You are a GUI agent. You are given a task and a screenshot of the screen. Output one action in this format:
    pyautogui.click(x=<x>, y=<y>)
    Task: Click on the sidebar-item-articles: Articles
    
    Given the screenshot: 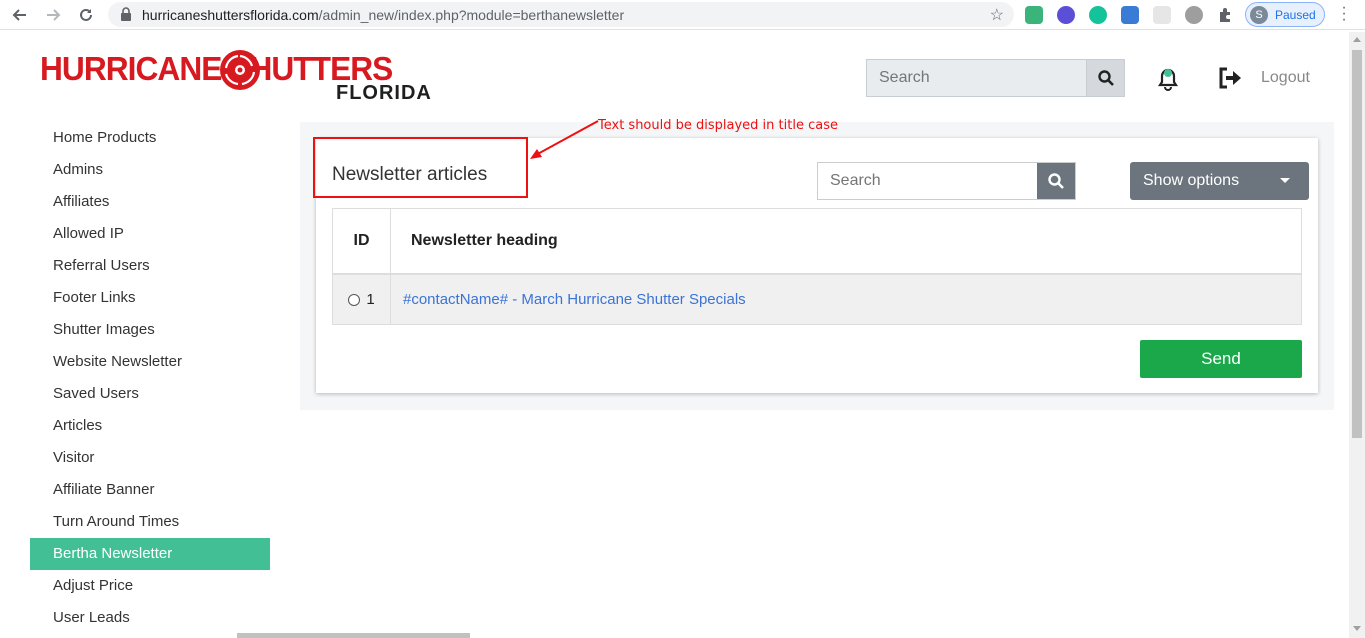 What is the action you would take?
    pyautogui.click(x=150, y=426)
    